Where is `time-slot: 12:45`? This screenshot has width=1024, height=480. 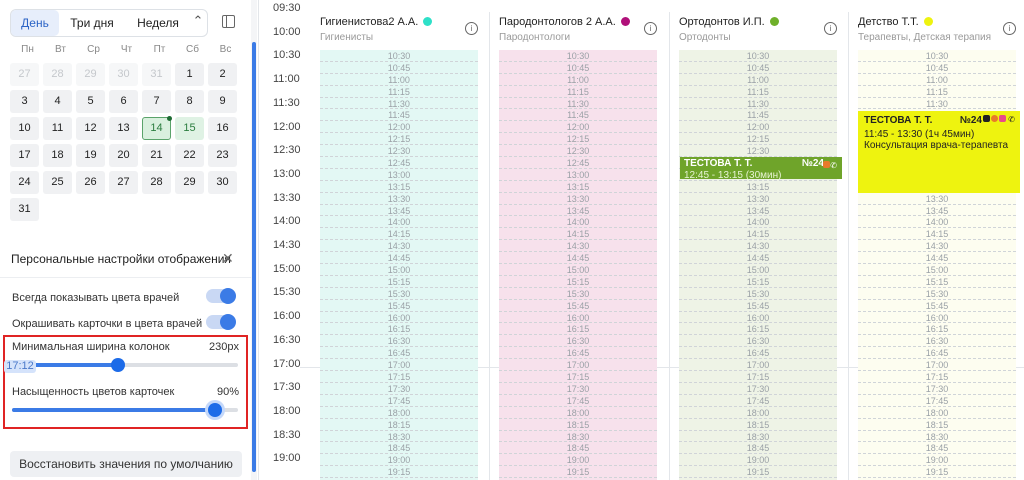
time-slot: 12:45 is located at coordinates (578, 163).